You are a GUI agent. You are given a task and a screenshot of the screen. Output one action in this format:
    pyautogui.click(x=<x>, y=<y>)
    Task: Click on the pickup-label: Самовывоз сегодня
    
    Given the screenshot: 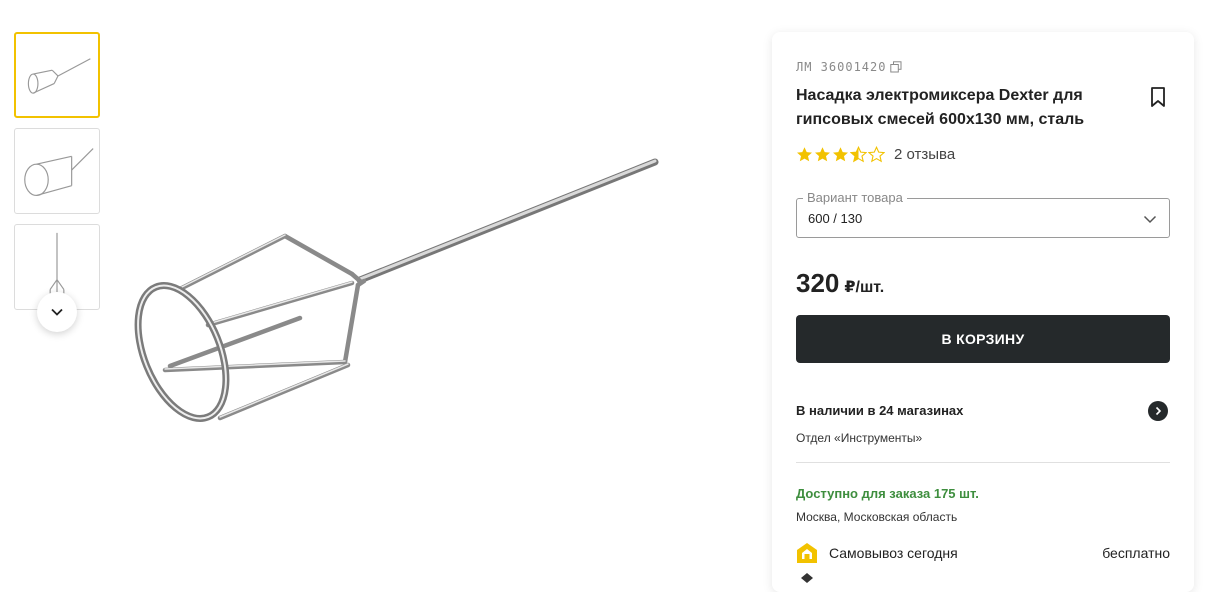 What is the action you would take?
    pyautogui.click(x=893, y=553)
    